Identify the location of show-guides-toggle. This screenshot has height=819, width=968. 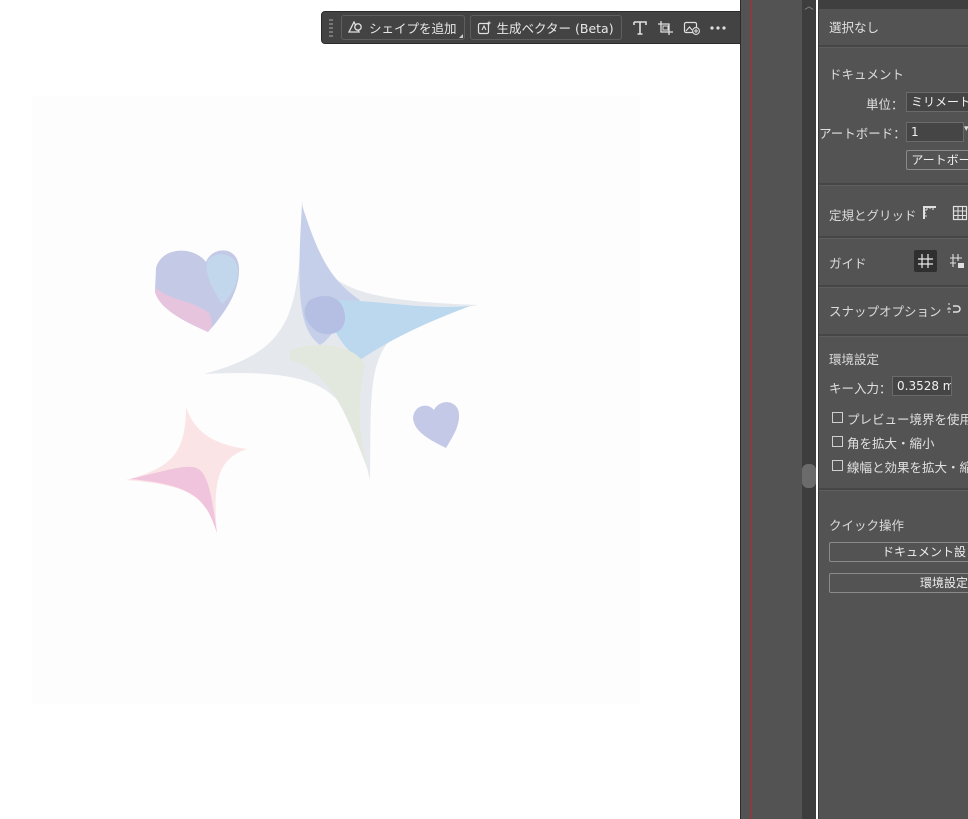
(925, 261).